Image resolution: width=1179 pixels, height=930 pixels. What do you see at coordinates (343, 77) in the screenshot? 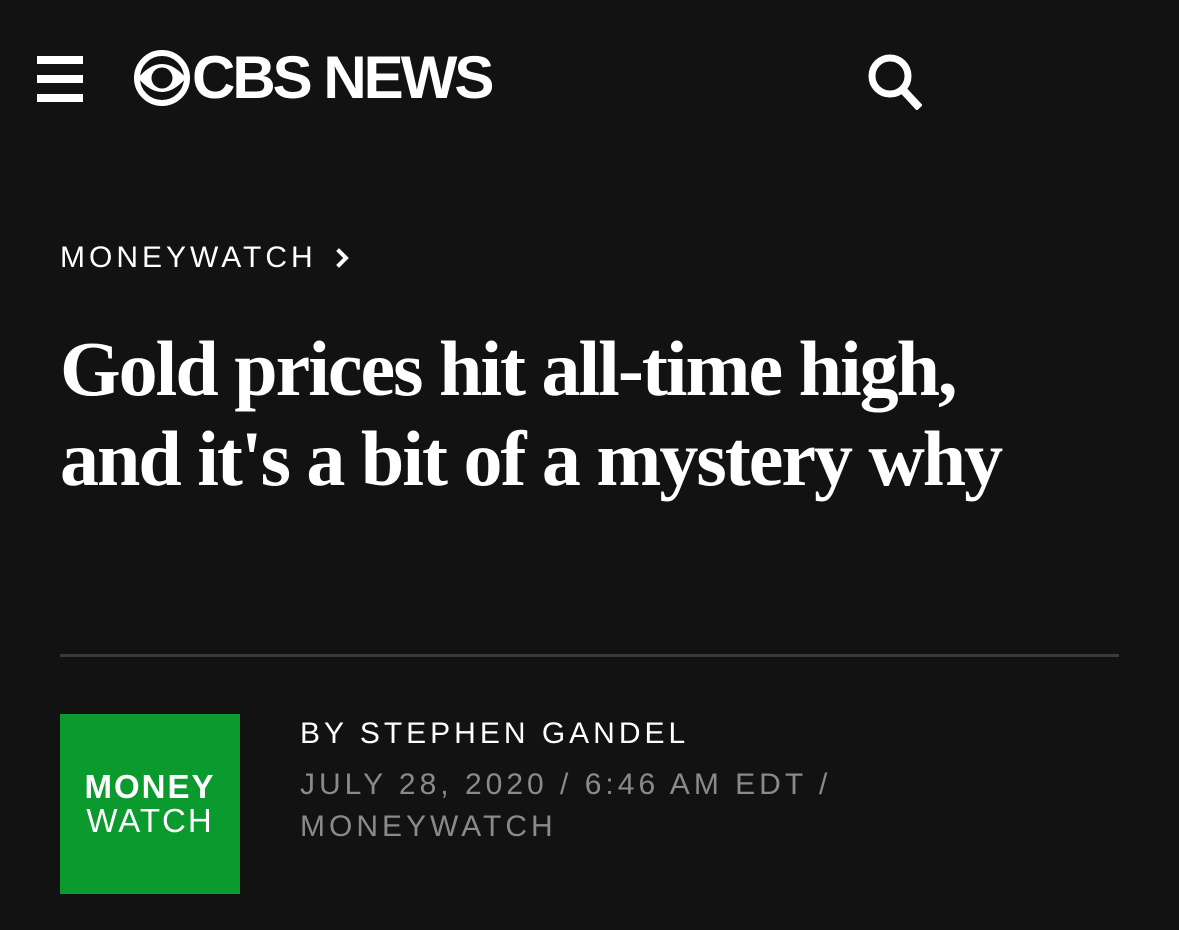
I see `logo-text: CBS NEWS` at bounding box center [343, 77].